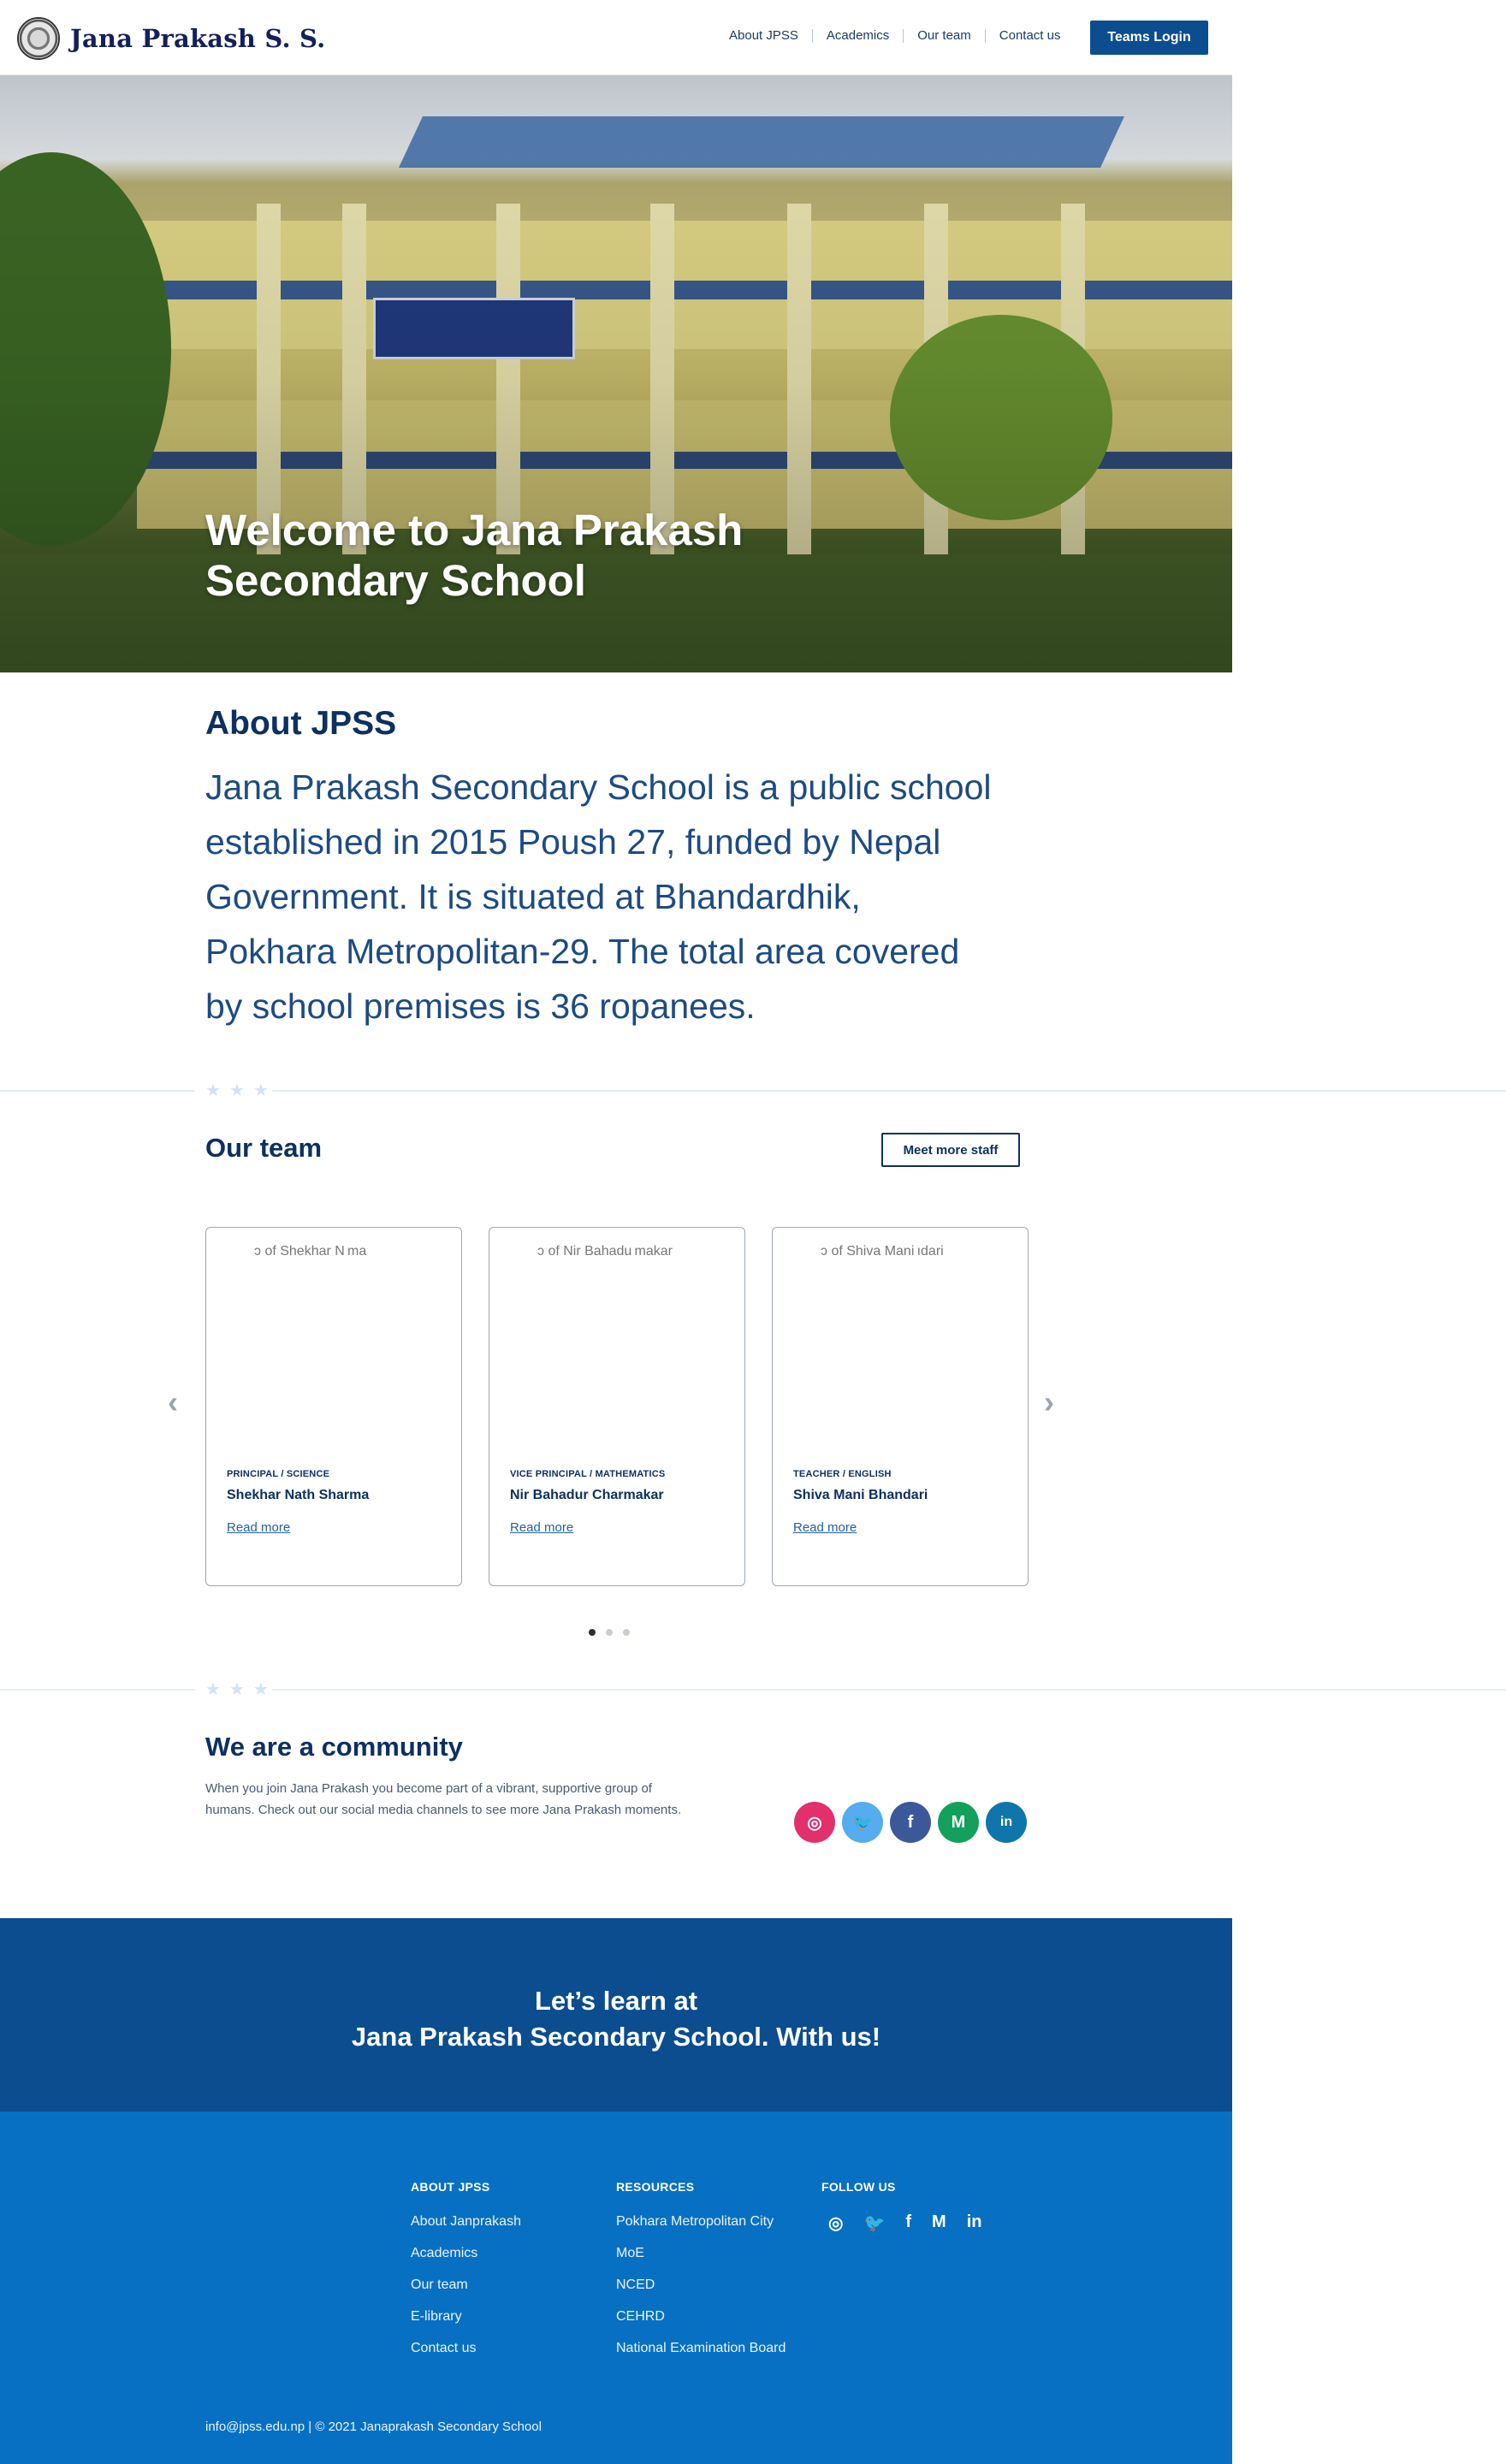 This screenshot has height=2464, width=1506. What do you see at coordinates (656, 2187) in the screenshot?
I see `footer-resources-heading: RESOURCES` at bounding box center [656, 2187].